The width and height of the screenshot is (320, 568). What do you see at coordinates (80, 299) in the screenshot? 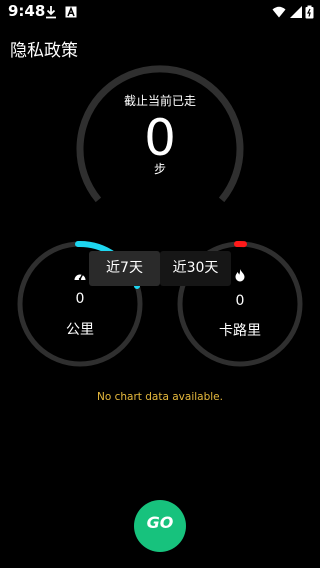
I see `distance-value: 0` at bounding box center [80, 299].